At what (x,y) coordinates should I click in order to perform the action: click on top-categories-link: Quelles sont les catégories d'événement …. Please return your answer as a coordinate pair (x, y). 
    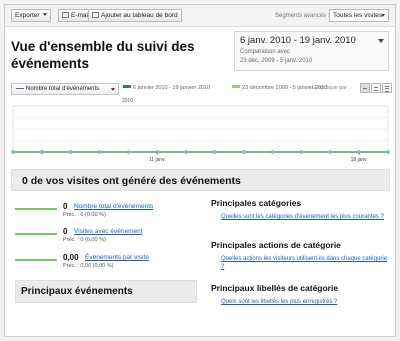
    Looking at the image, I should click on (306, 217).